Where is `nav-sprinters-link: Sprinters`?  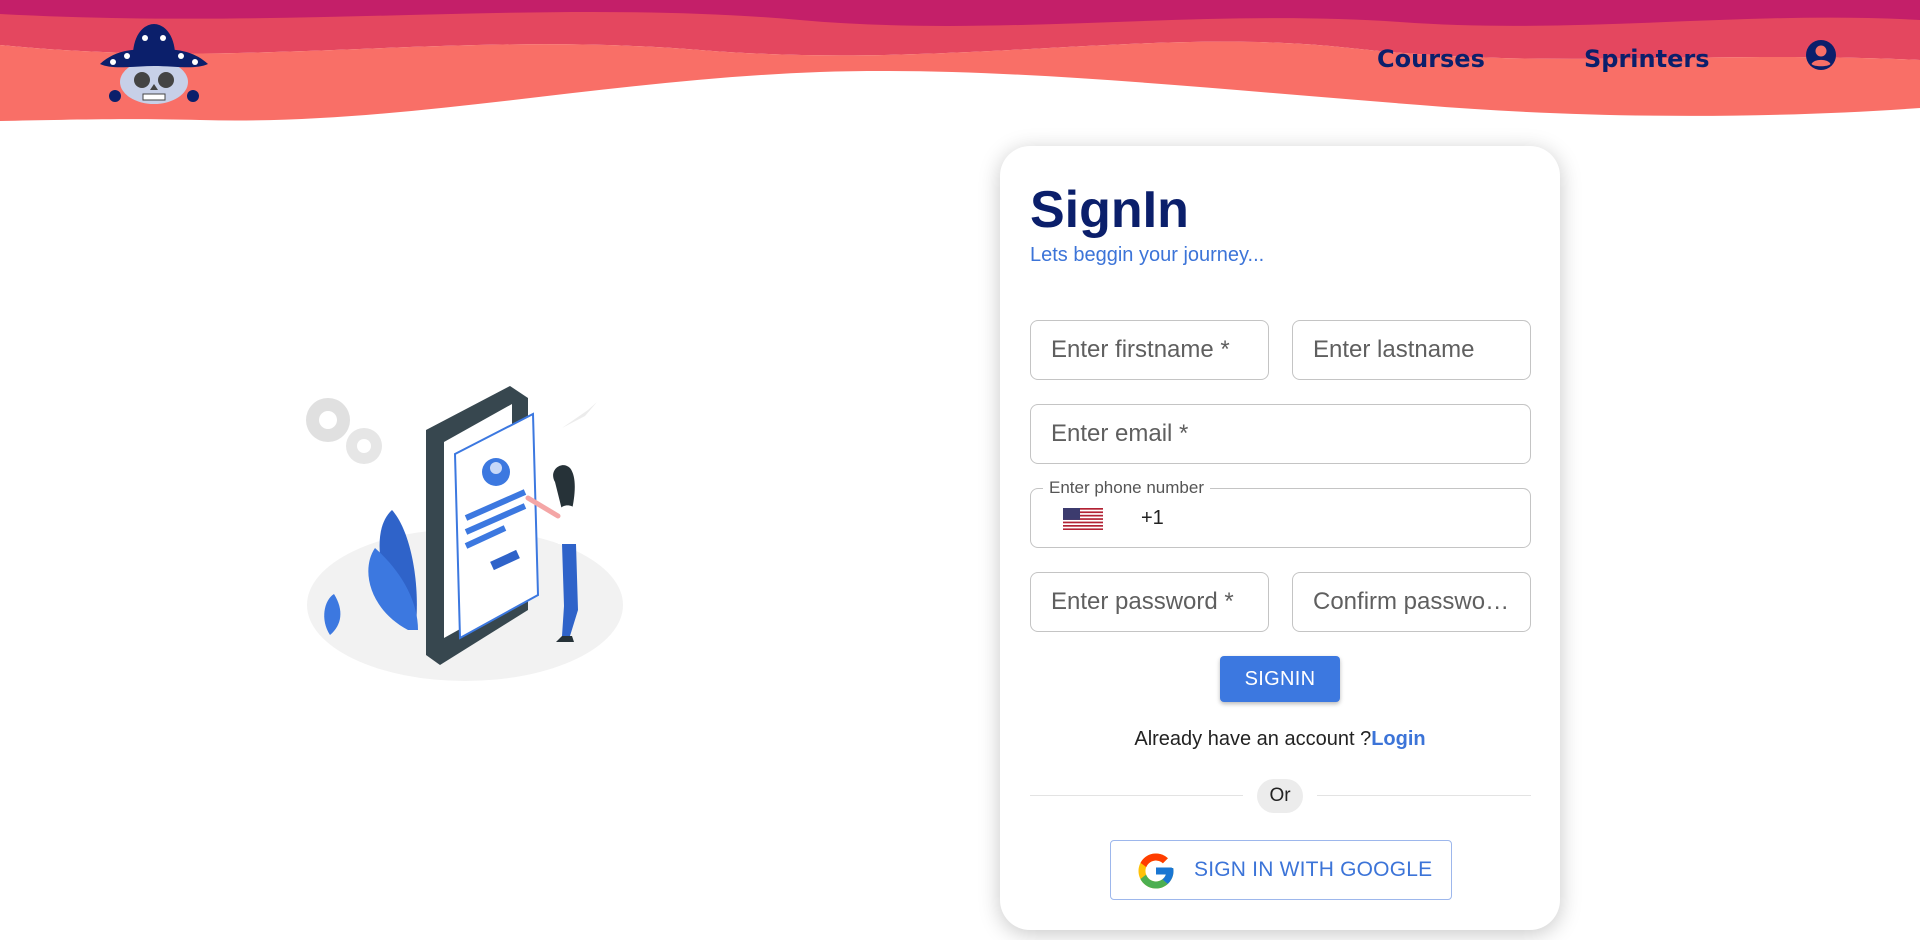 nav-sprinters-link: Sprinters is located at coordinates (1646, 59).